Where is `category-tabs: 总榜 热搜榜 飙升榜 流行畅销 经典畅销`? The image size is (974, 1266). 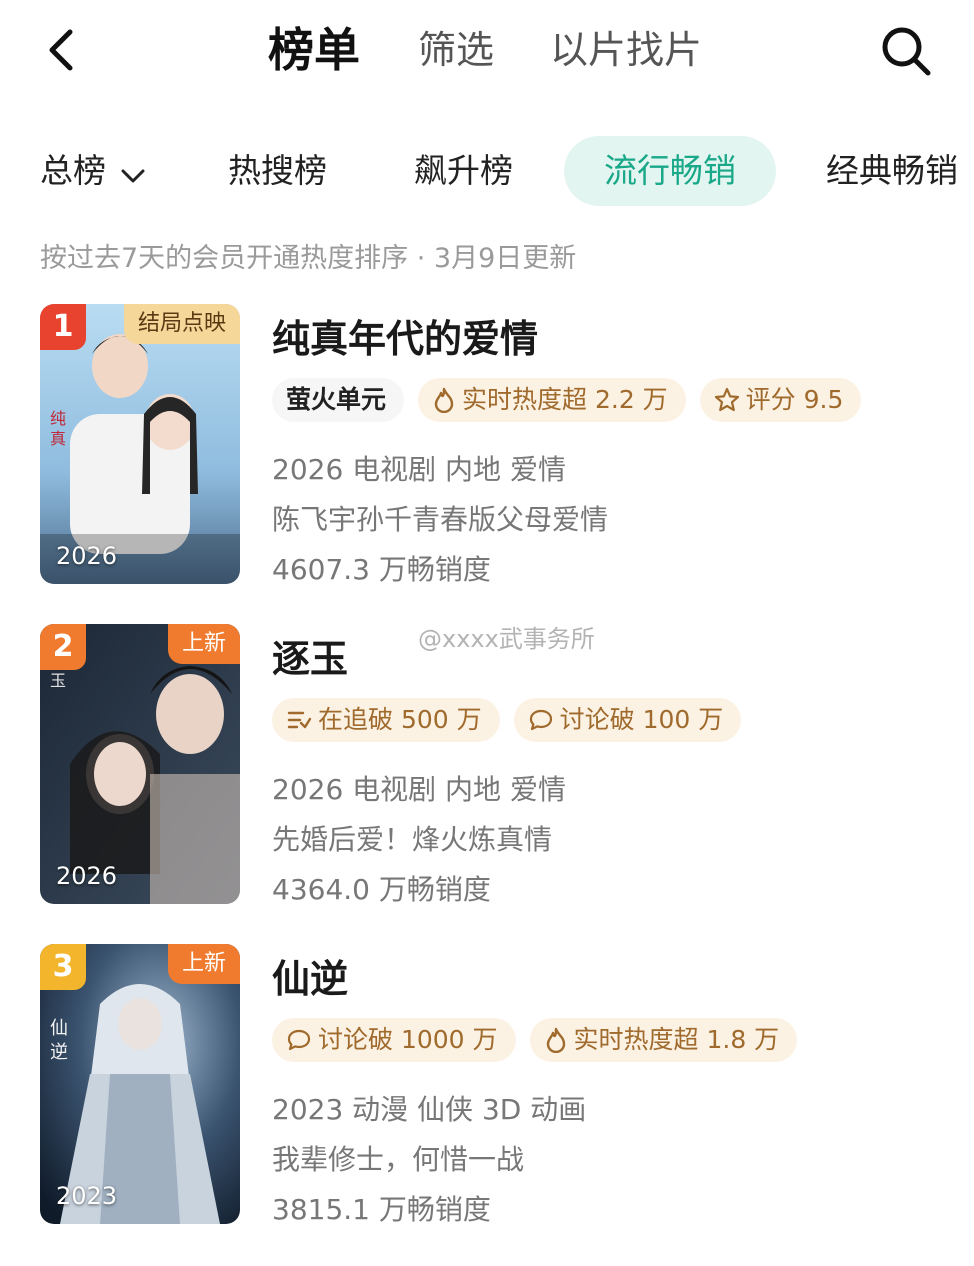 category-tabs: 总榜 热搜榜 飙升榜 流行畅销 经典畅销 is located at coordinates (487, 171).